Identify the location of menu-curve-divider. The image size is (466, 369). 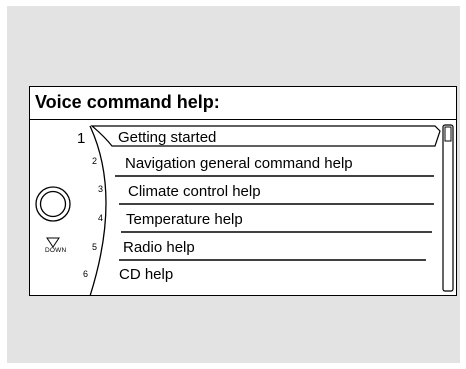
(98, 210).